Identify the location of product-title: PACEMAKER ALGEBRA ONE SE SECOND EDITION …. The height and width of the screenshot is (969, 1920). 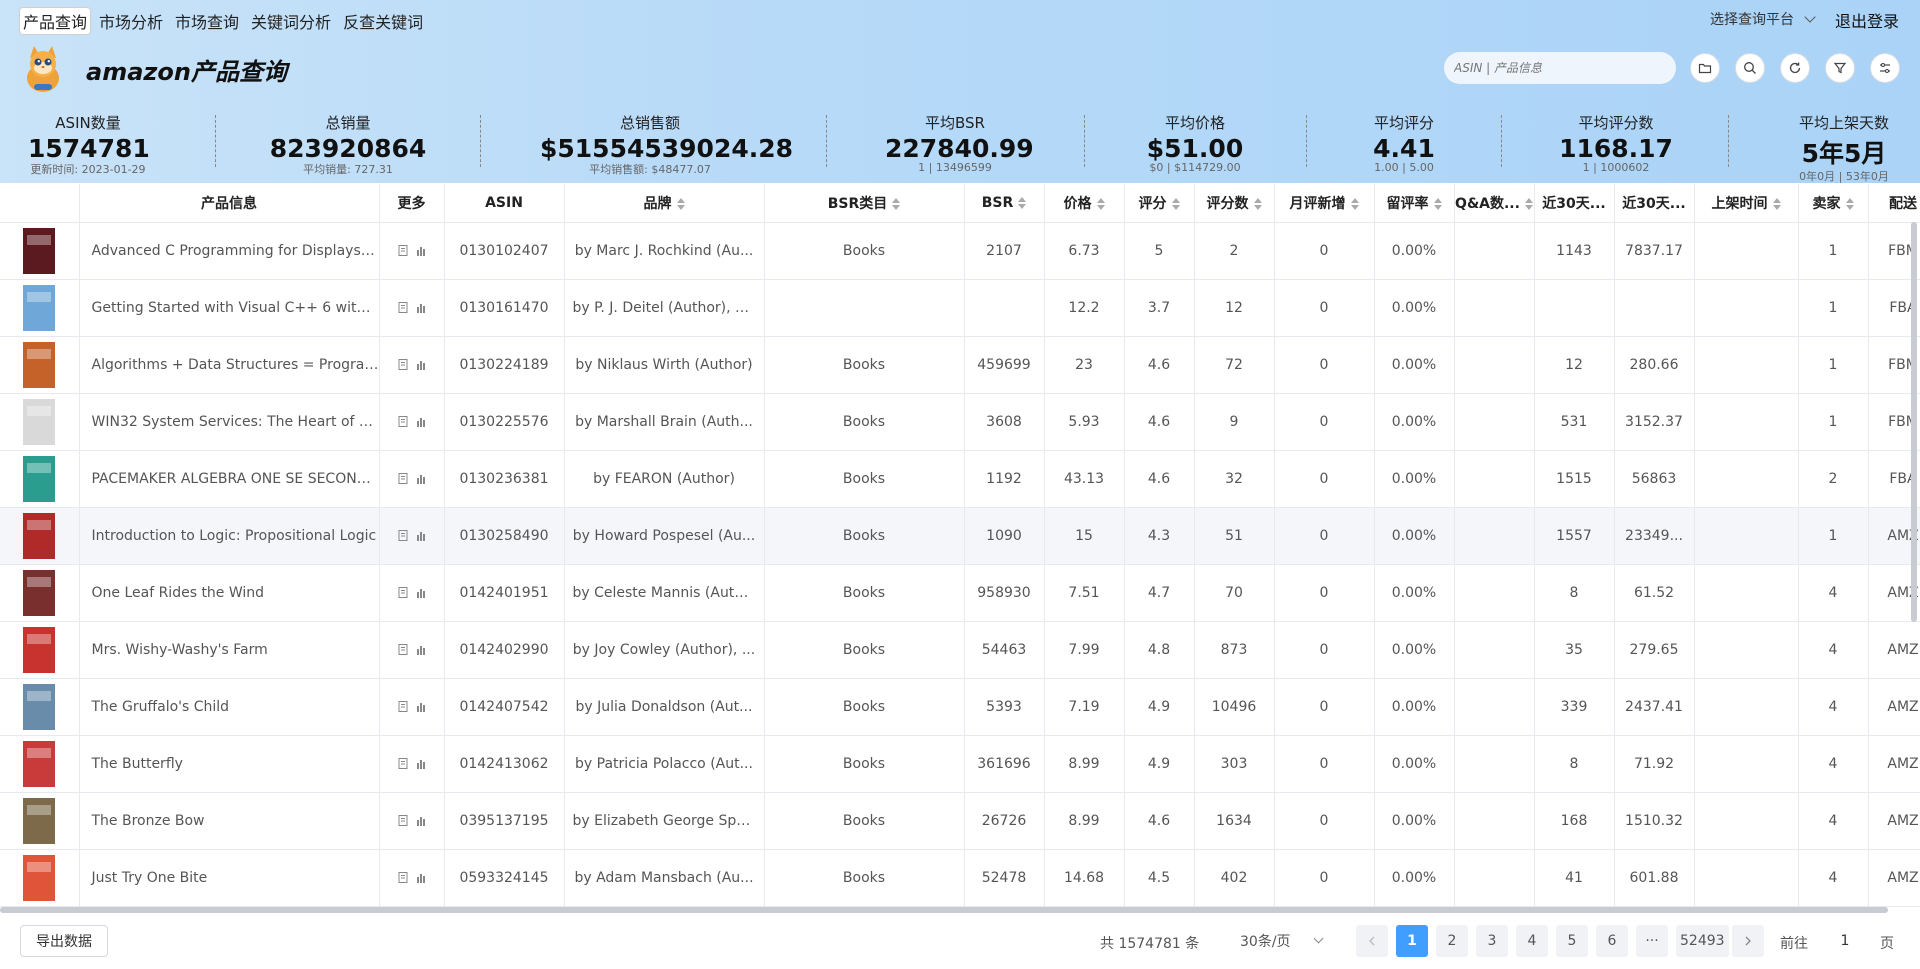
(229, 479).